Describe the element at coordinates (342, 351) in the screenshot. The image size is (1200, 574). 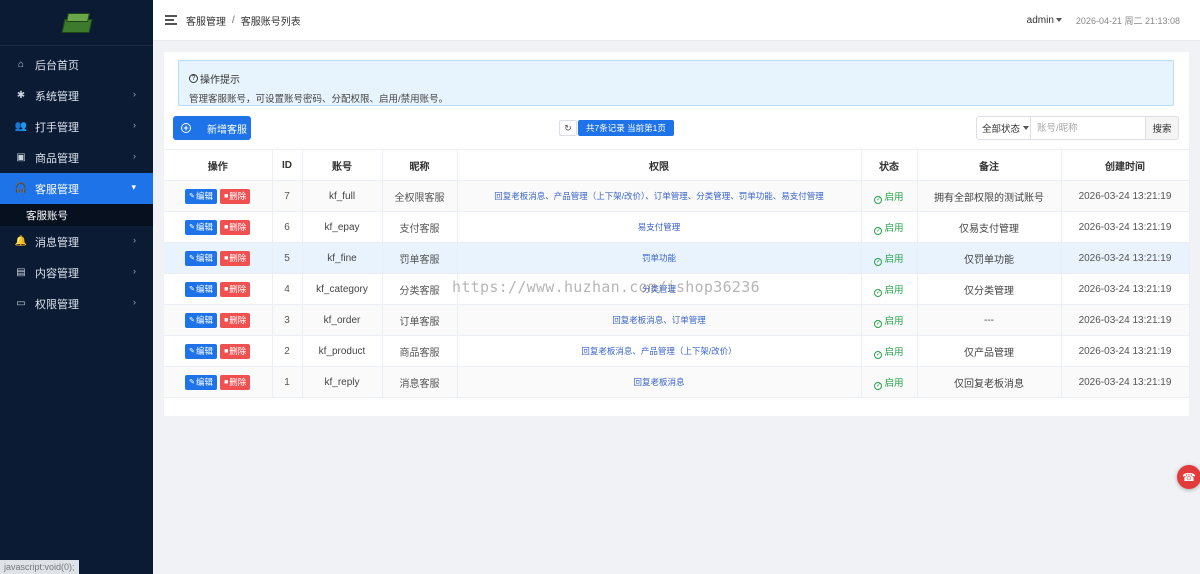
I see `cell-account: kf_product` at that location.